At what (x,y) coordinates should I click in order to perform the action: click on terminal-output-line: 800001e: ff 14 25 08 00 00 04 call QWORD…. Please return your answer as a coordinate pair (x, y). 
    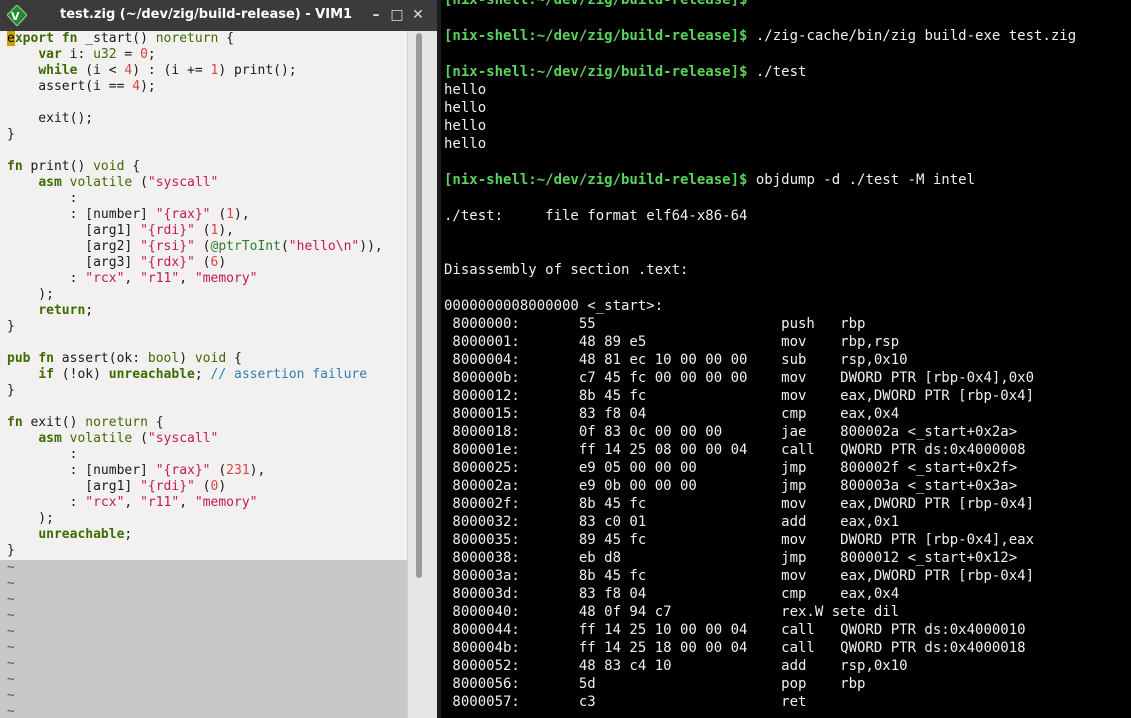
    Looking at the image, I should click on (735, 450).